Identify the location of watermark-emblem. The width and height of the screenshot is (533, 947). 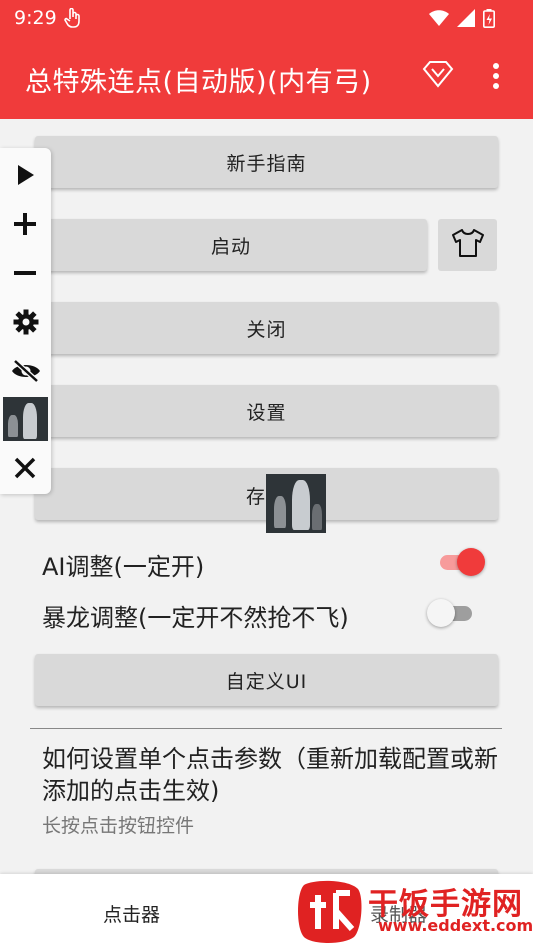
(330, 911).